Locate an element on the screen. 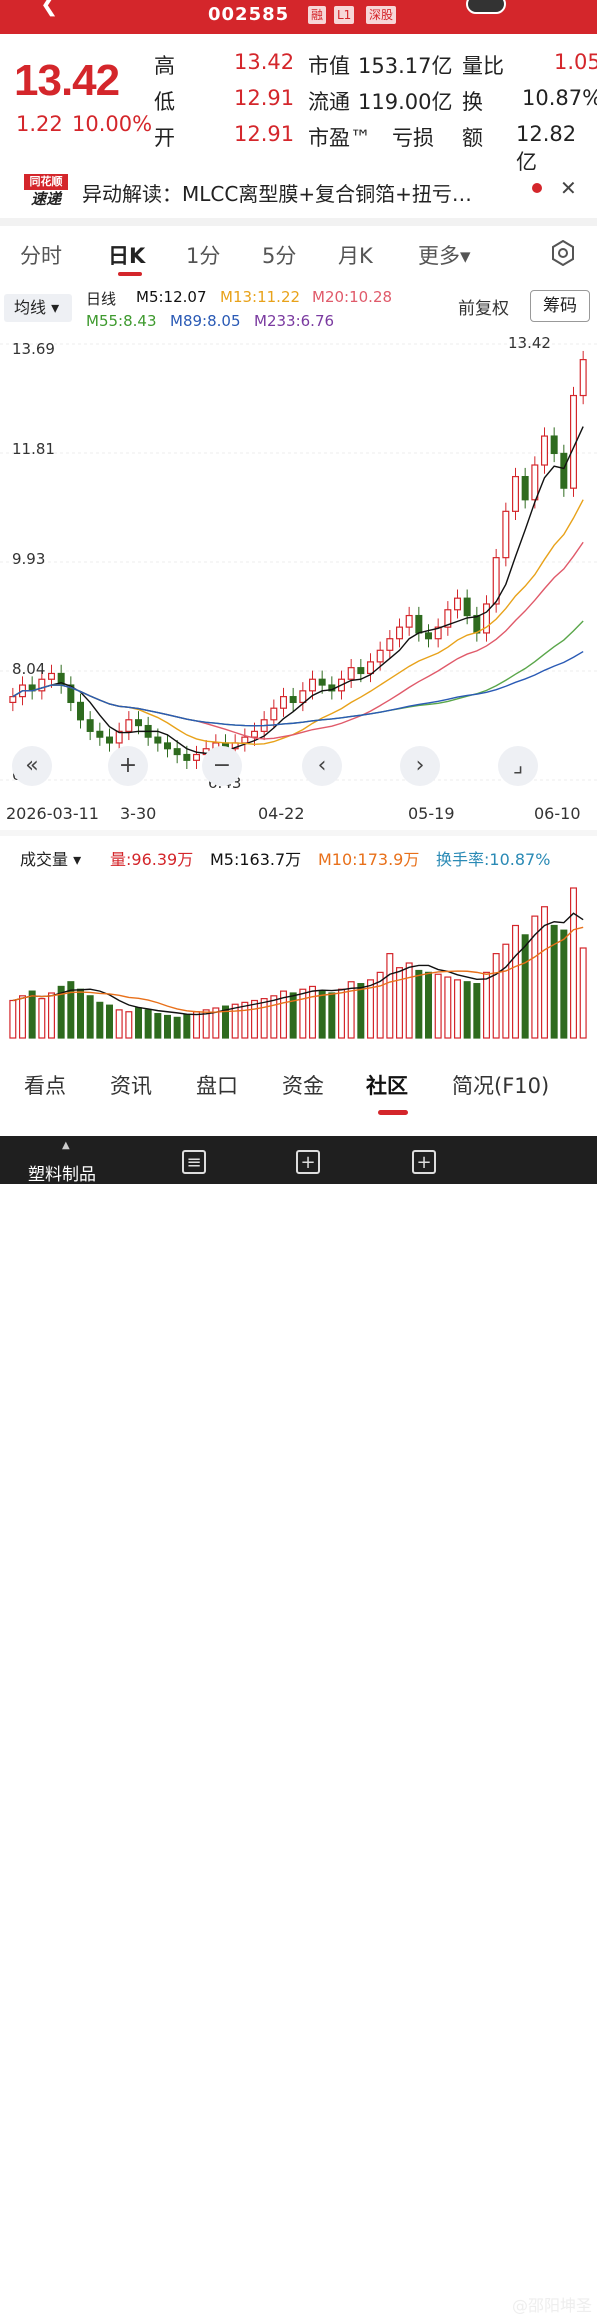 This screenshot has width=597, height=2316. zoom-in-button: + is located at coordinates (128, 766).